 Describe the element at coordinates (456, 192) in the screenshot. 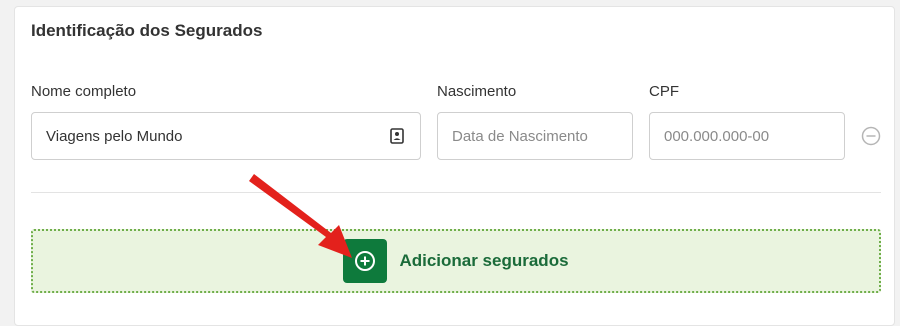

I see `divider` at that location.